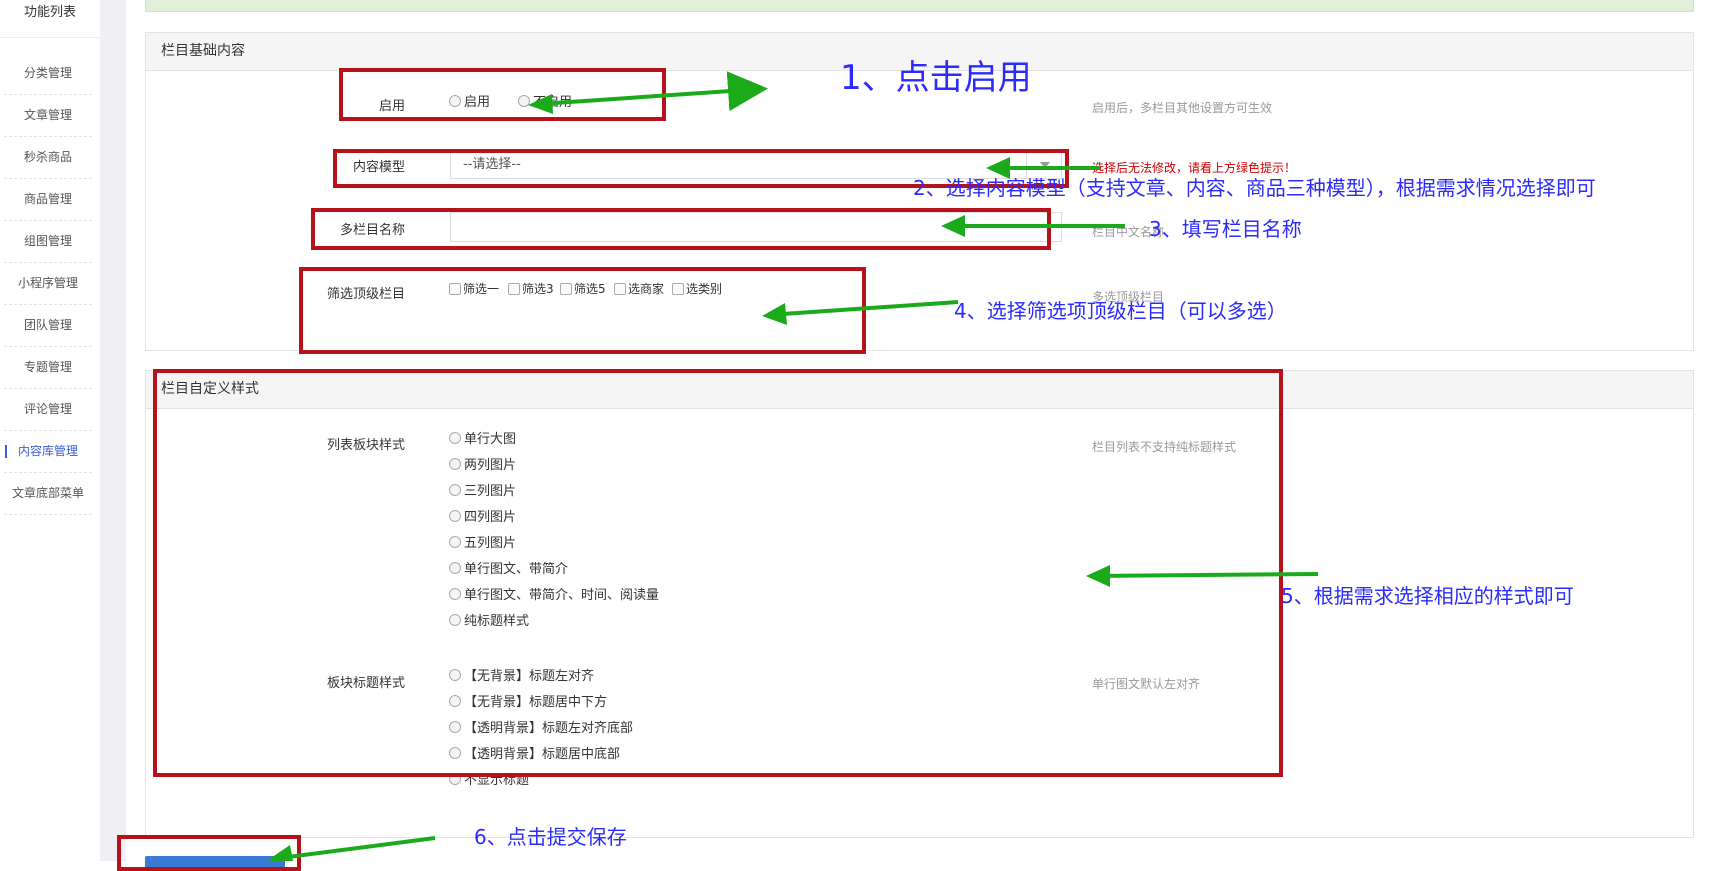 This screenshot has width=1722, height=871. Describe the element at coordinates (48, 200) in the screenshot. I see `sidebar-item-products: 商品管理` at that location.